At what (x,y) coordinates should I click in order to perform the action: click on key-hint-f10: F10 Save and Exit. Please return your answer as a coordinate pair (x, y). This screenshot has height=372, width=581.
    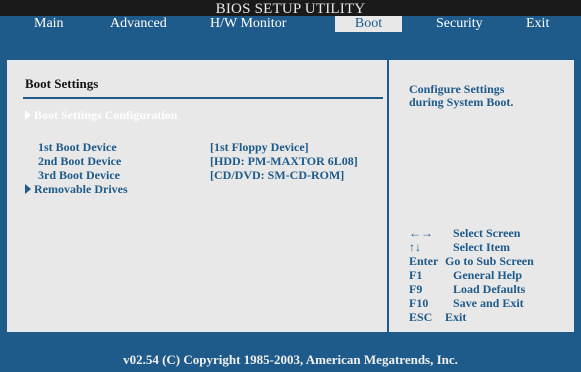
    Looking at the image, I should click on (466, 303).